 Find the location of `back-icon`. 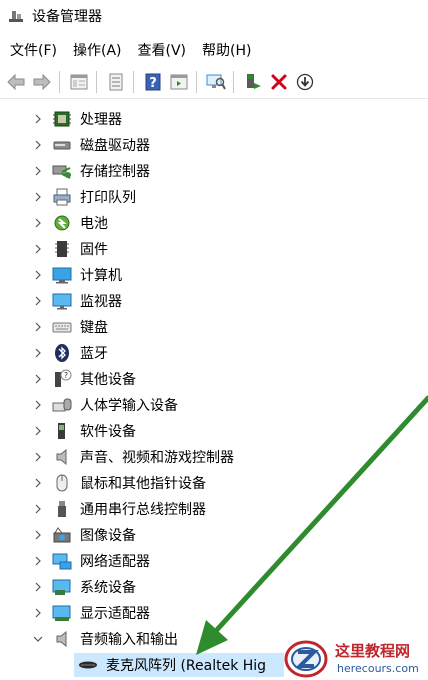

back-icon is located at coordinates (16, 82).